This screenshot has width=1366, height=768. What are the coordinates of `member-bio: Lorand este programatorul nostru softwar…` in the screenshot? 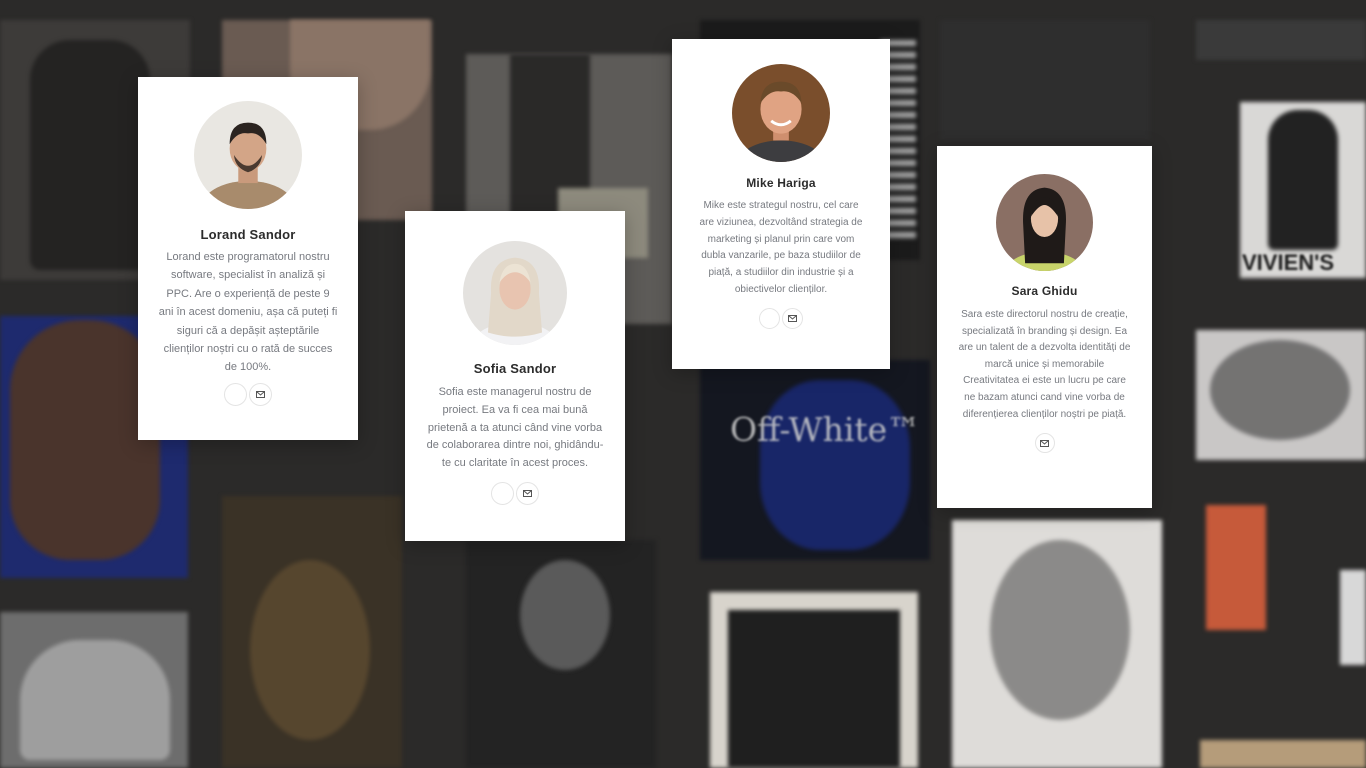 It's located at (248, 312).